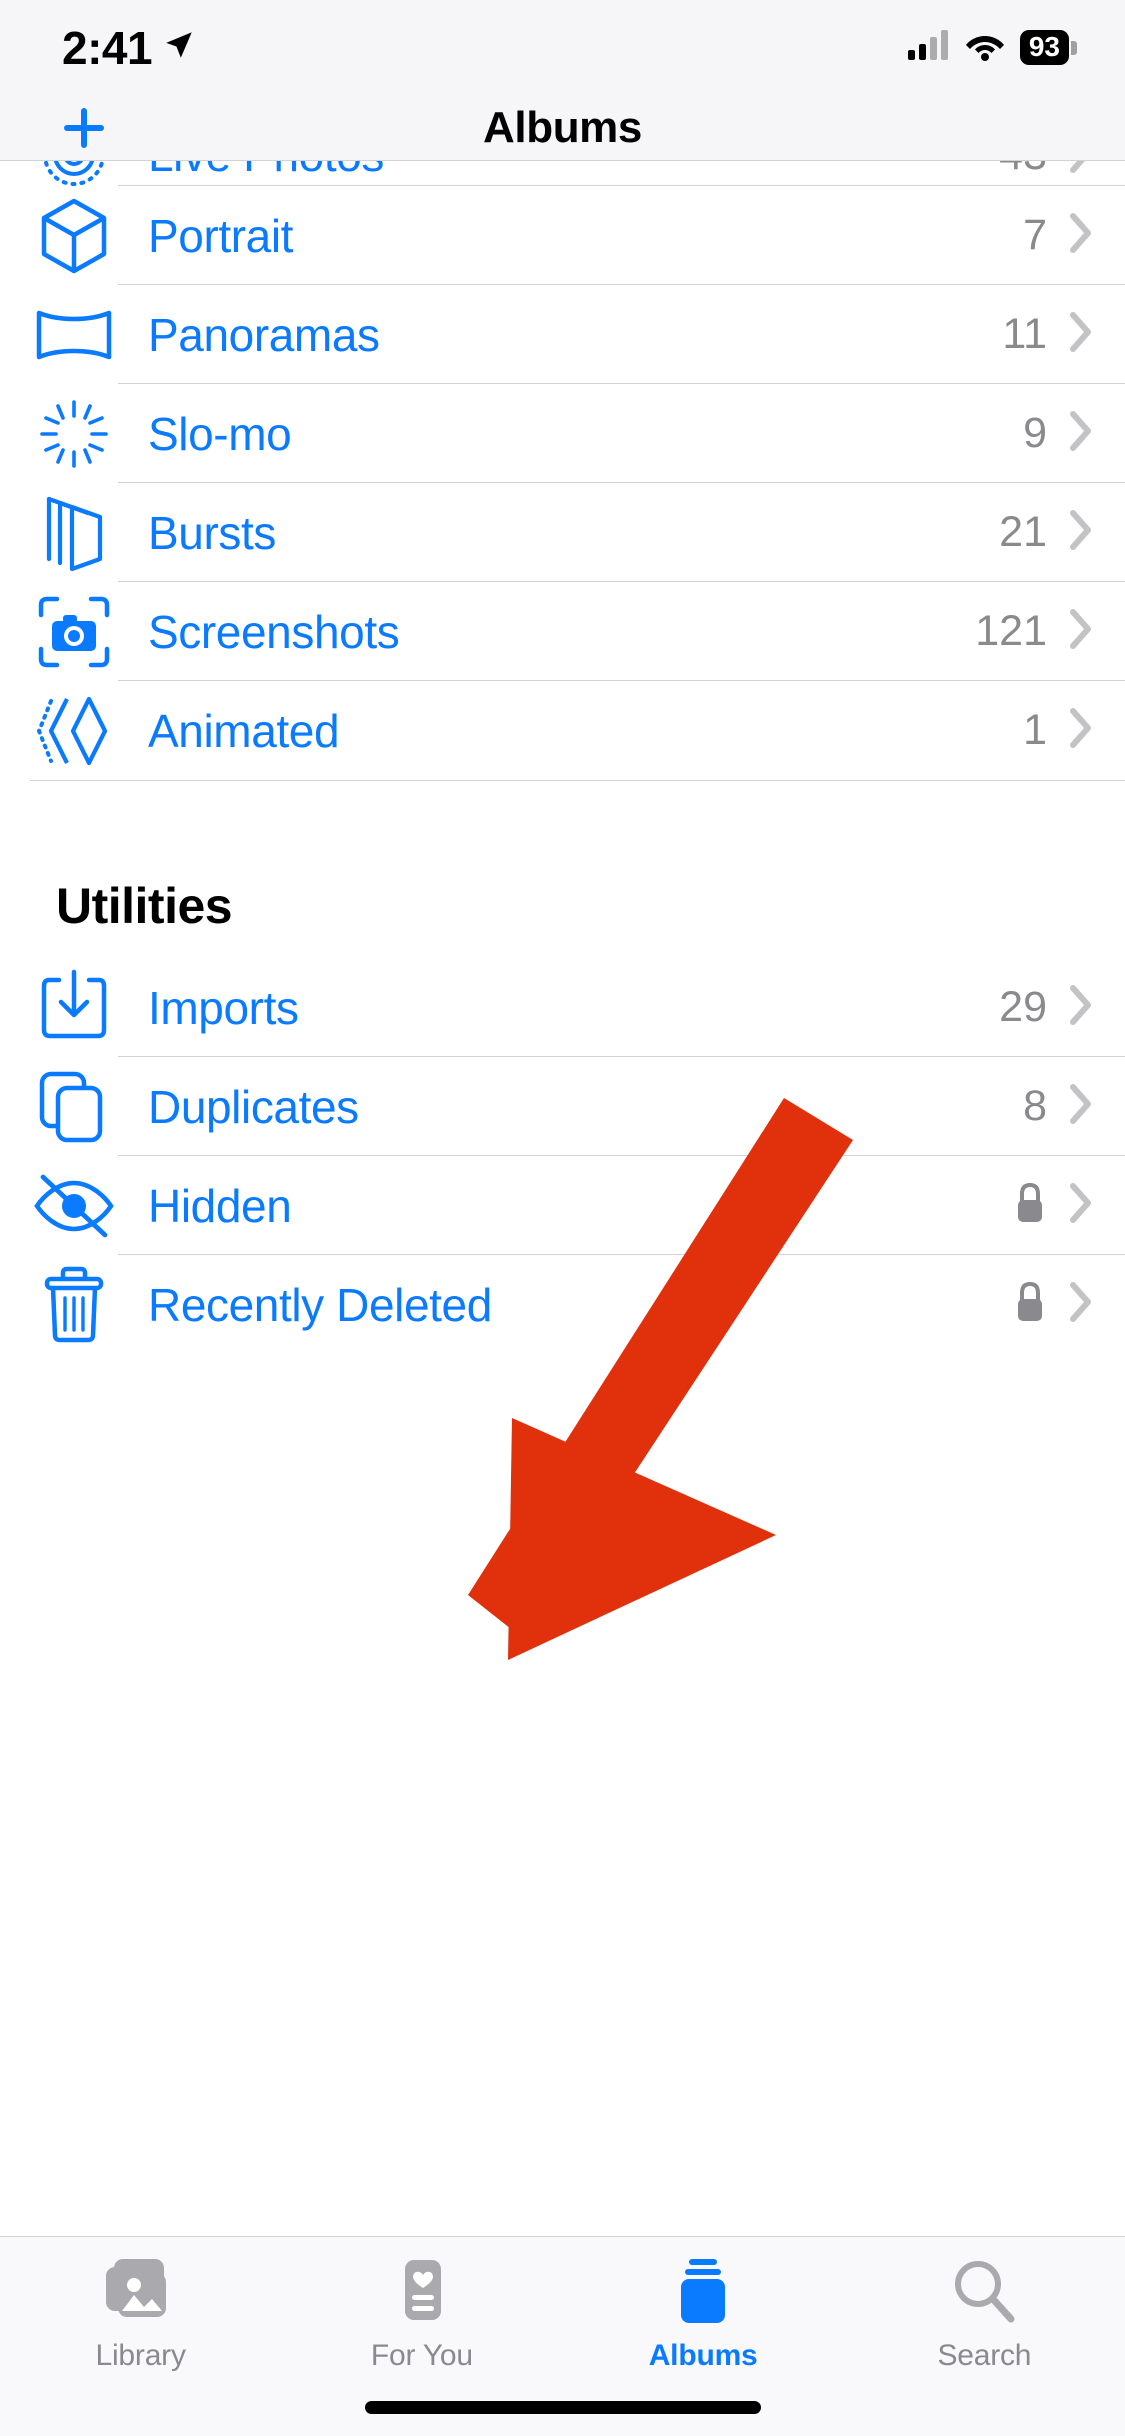 The image size is (1125, 2436). Describe the element at coordinates (1035, 730) in the screenshot. I see `album-count: 1` at that location.